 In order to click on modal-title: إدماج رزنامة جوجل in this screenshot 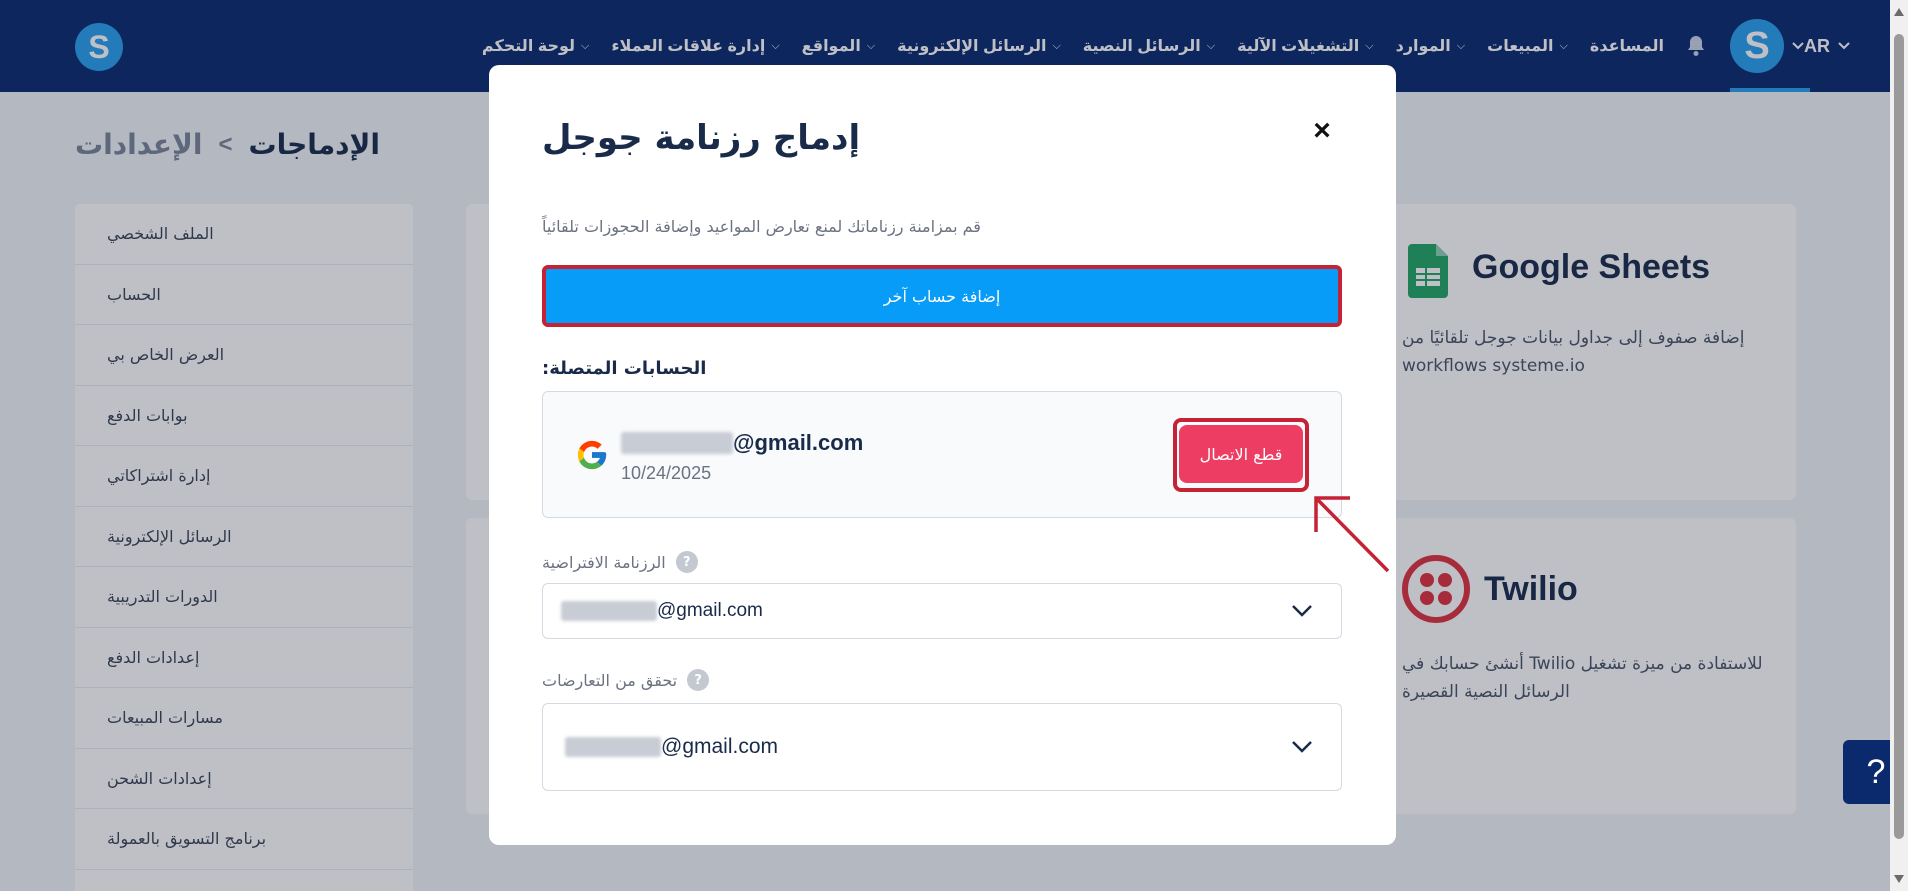, I will do `click(701, 138)`.